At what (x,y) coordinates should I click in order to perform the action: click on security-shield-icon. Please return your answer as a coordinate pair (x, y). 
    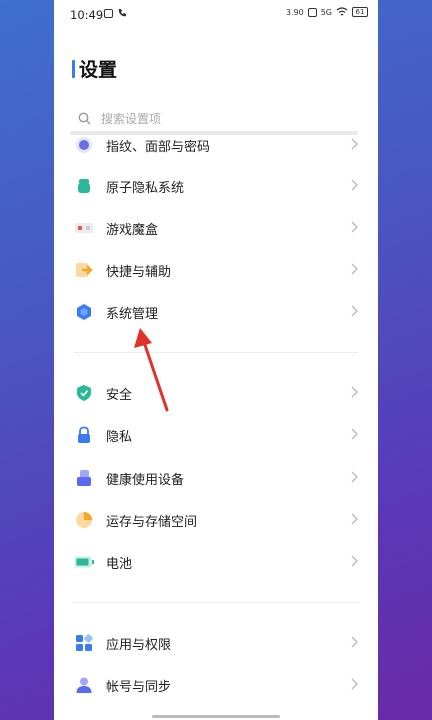
    Looking at the image, I should click on (84, 393).